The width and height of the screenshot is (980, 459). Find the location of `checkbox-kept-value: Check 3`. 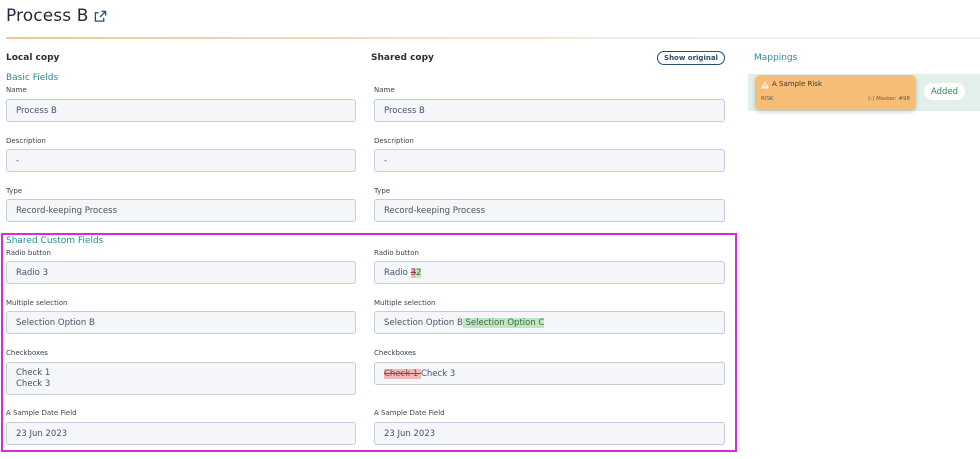

checkbox-kept-value: Check 3 is located at coordinates (438, 373).